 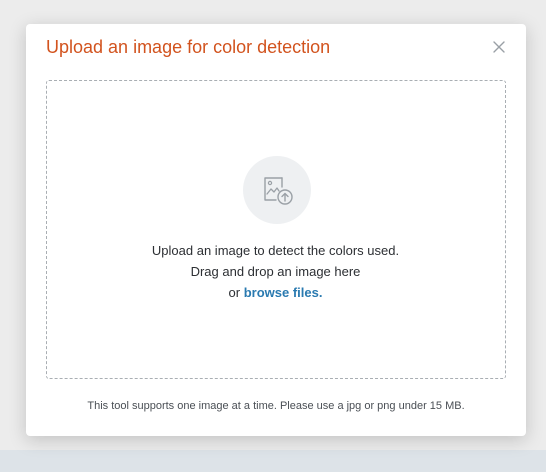 What do you see at coordinates (273, 461) in the screenshot?
I see `page-bottom-strip` at bounding box center [273, 461].